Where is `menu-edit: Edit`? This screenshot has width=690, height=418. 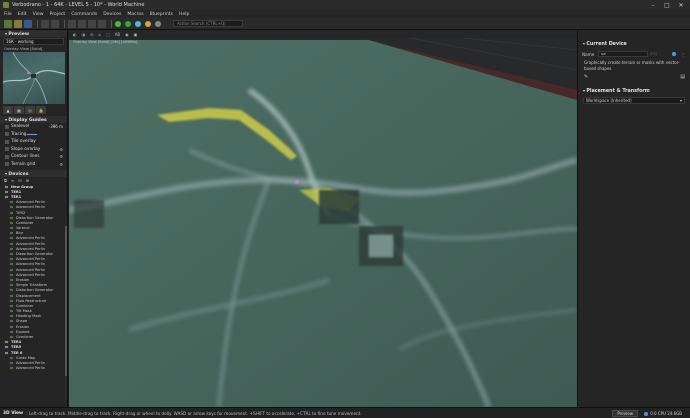 menu-edit: Edit is located at coordinates (22, 14).